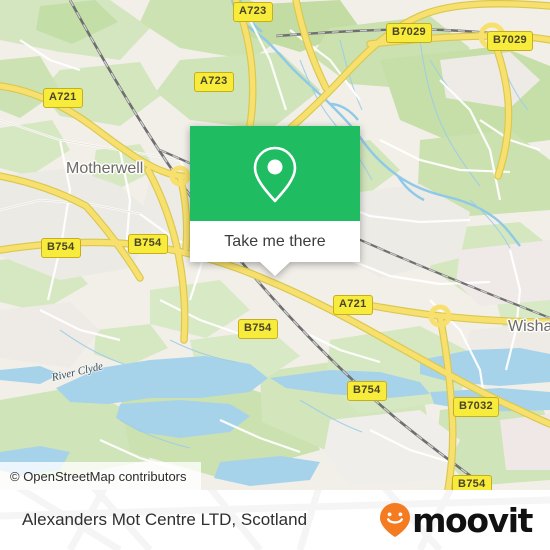 The image size is (550, 550). I want to click on take-me-there-button: Take me there, so click(275, 241).